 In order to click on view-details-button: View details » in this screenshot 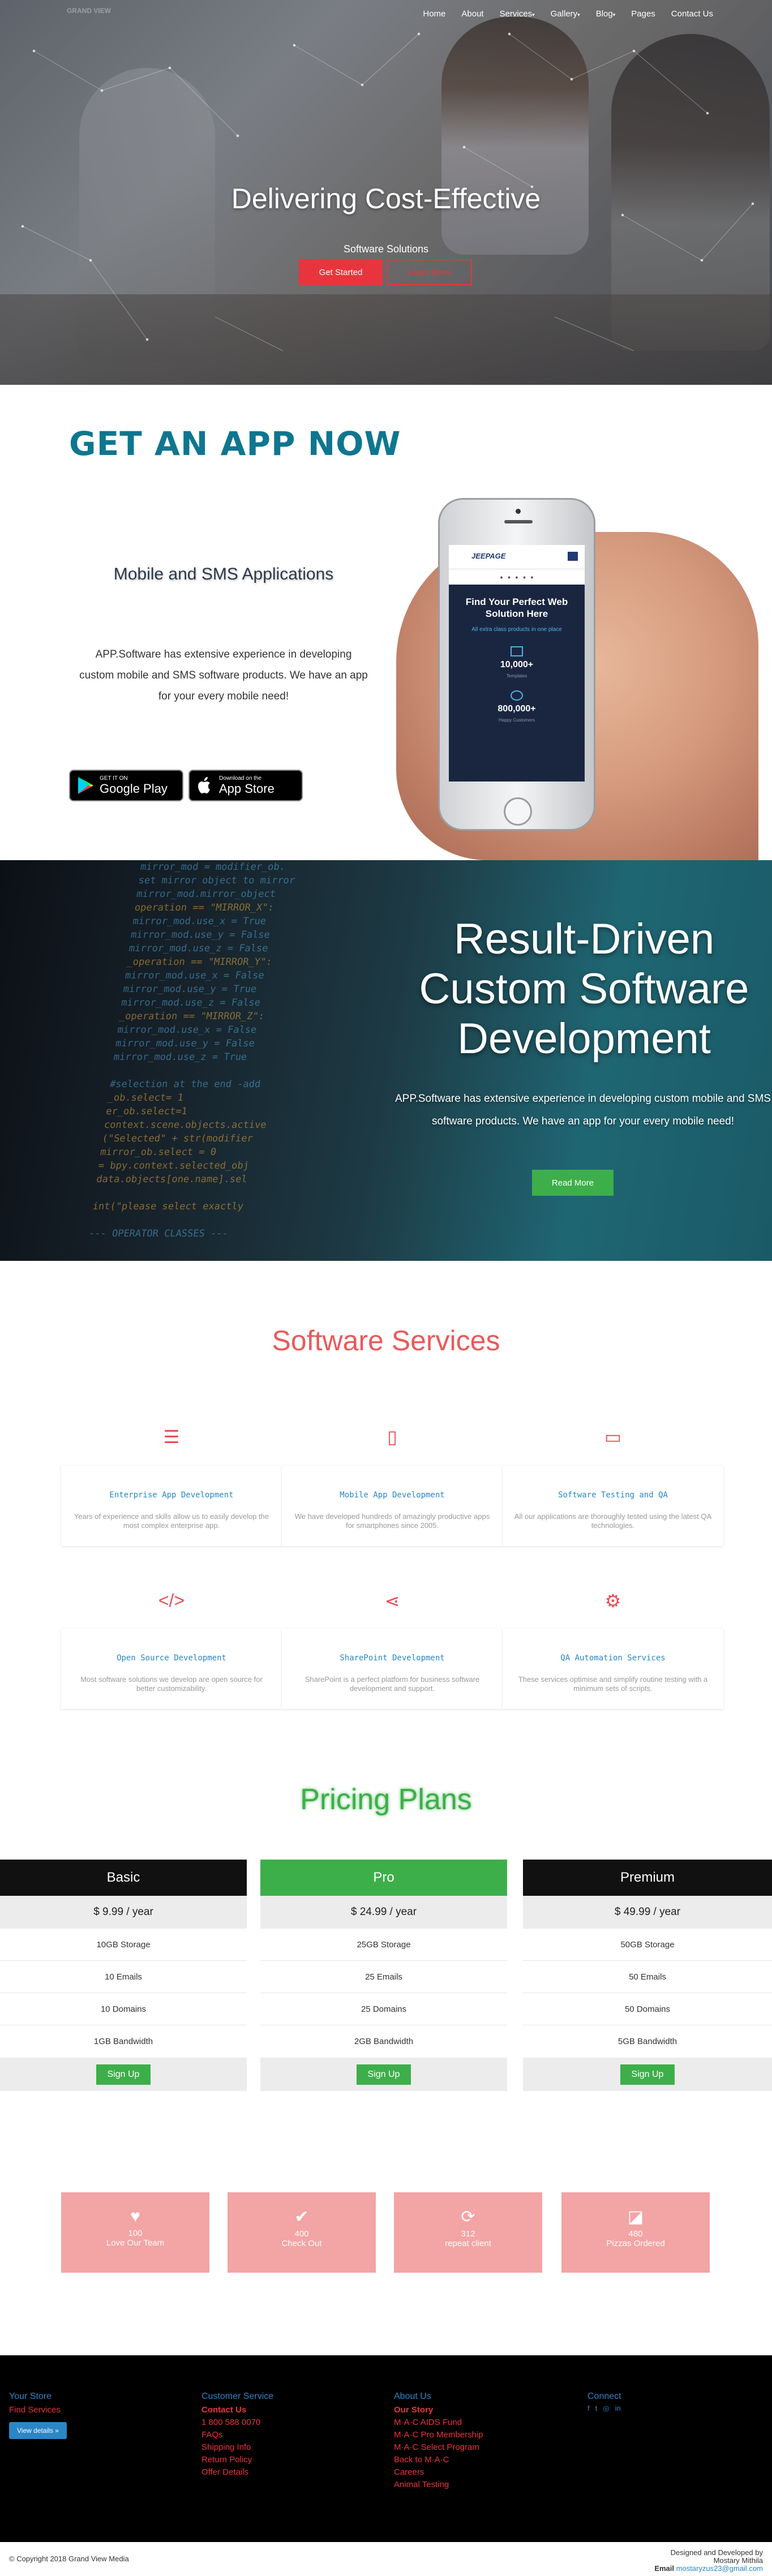, I will do `click(38, 2430)`.